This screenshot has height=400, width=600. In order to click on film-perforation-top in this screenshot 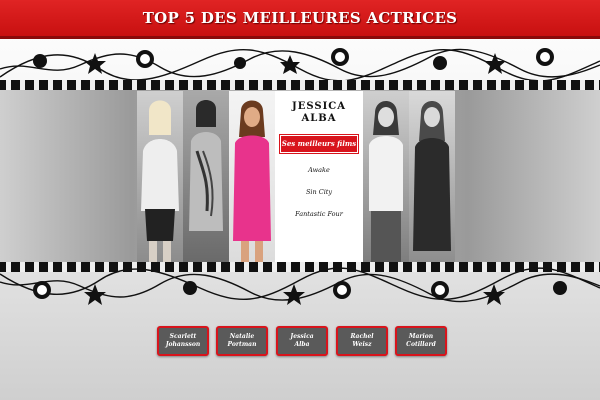, I will do `click(300, 85)`.